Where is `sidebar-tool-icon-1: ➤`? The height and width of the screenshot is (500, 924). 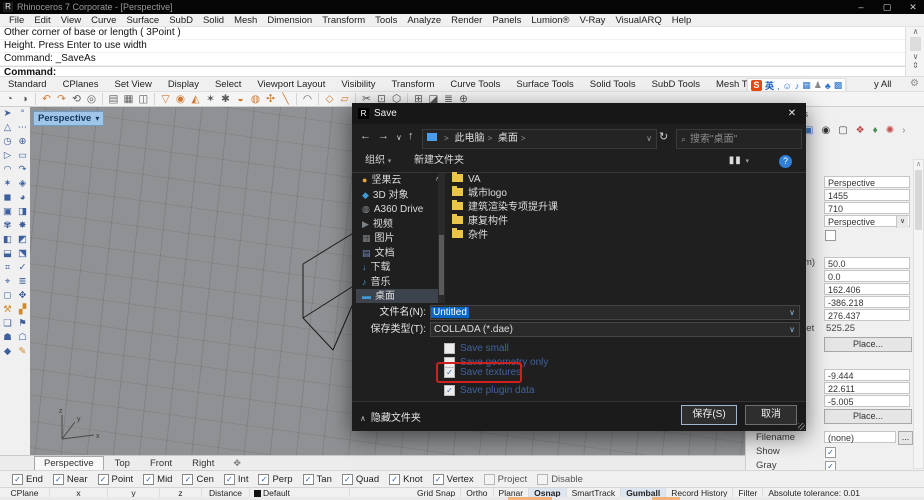
sidebar-tool-icon-1: ➤ is located at coordinates (7, 114).